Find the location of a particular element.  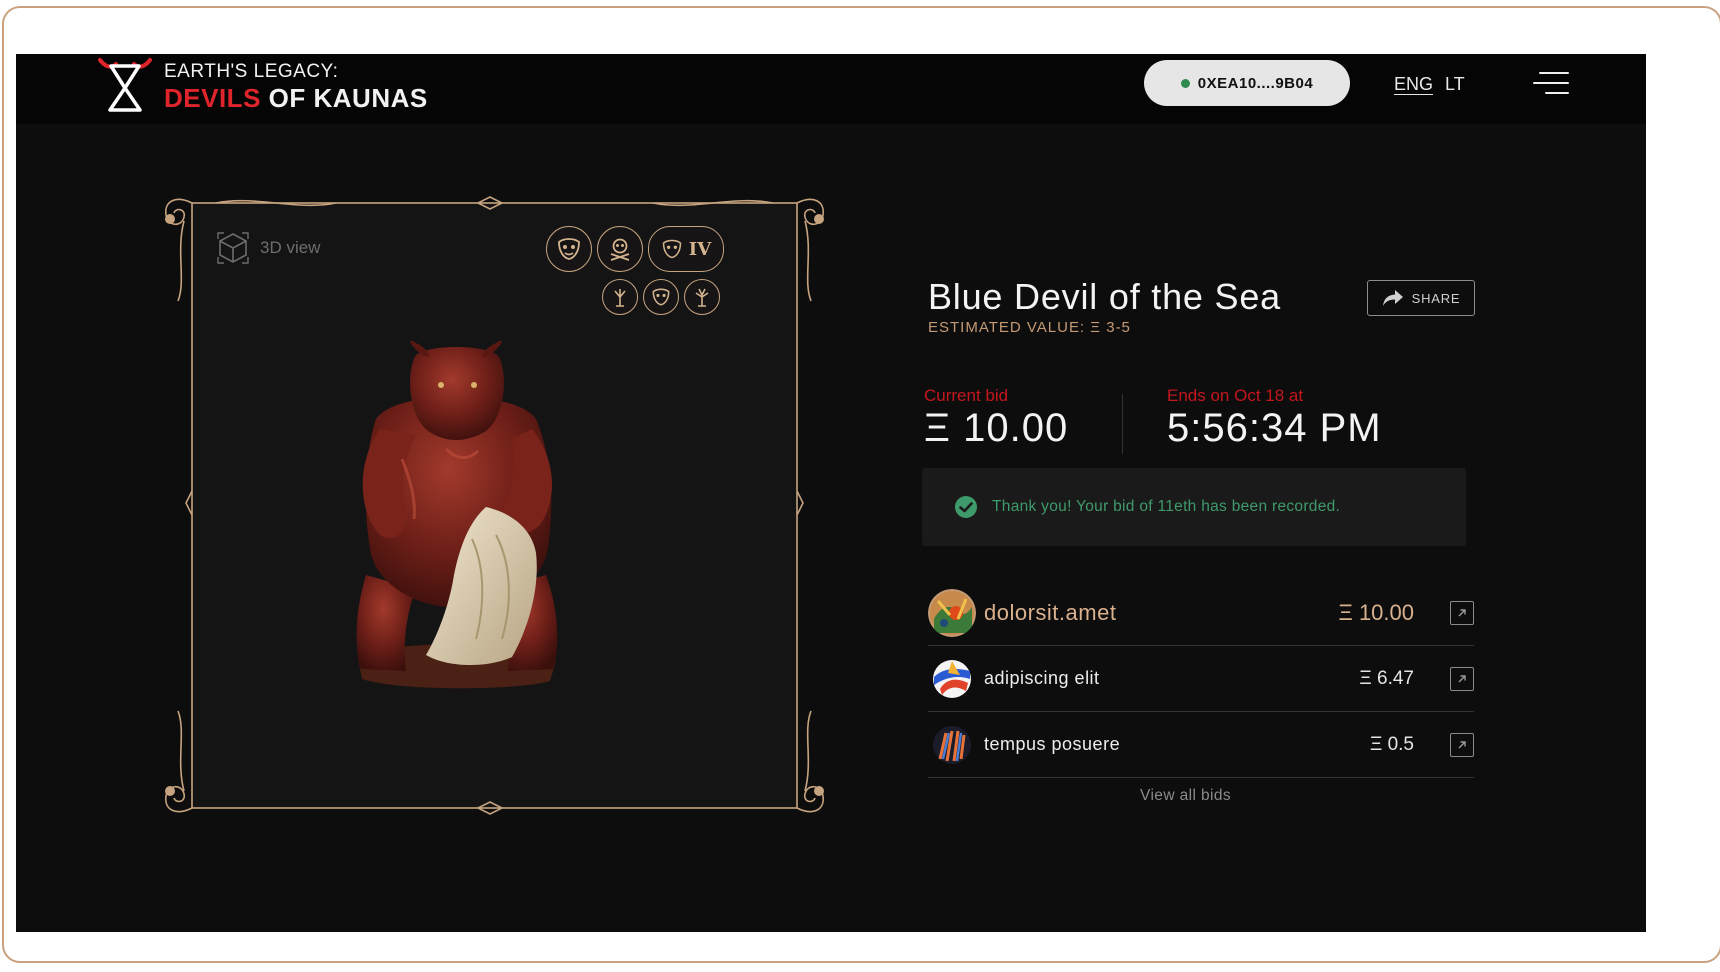

trait-badges-bottom is located at coordinates (661, 297).